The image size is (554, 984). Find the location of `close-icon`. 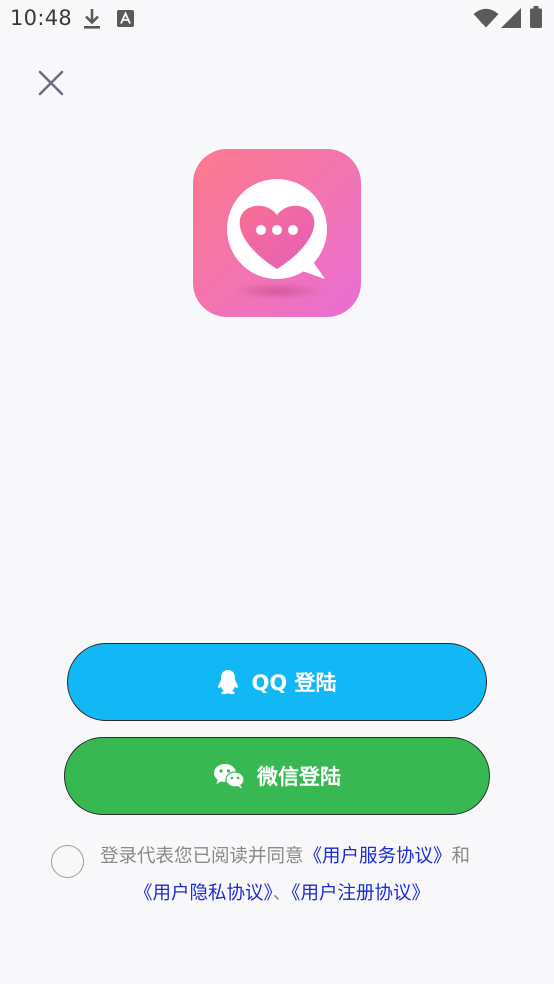

close-icon is located at coordinates (51, 83).